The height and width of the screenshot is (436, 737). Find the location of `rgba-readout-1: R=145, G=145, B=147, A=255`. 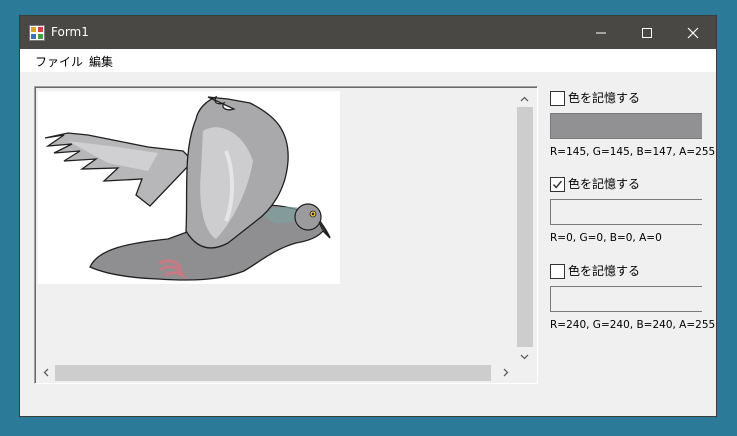

rgba-readout-1: R=145, G=145, B=147, A=255 is located at coordinates (633, 152).